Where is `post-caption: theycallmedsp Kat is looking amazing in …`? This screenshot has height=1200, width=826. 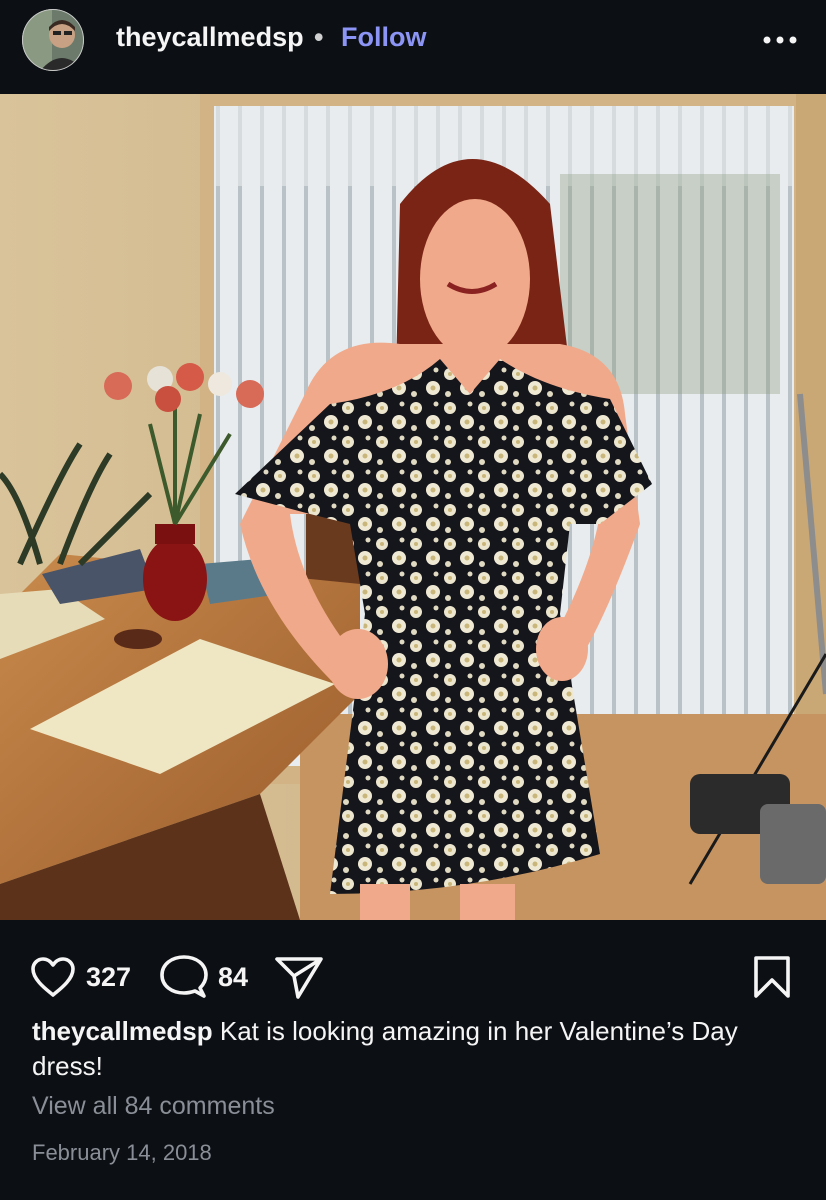 post-caption: theycallmedsp Kat is looking amazing in … is located at coordinates (417, 1049).